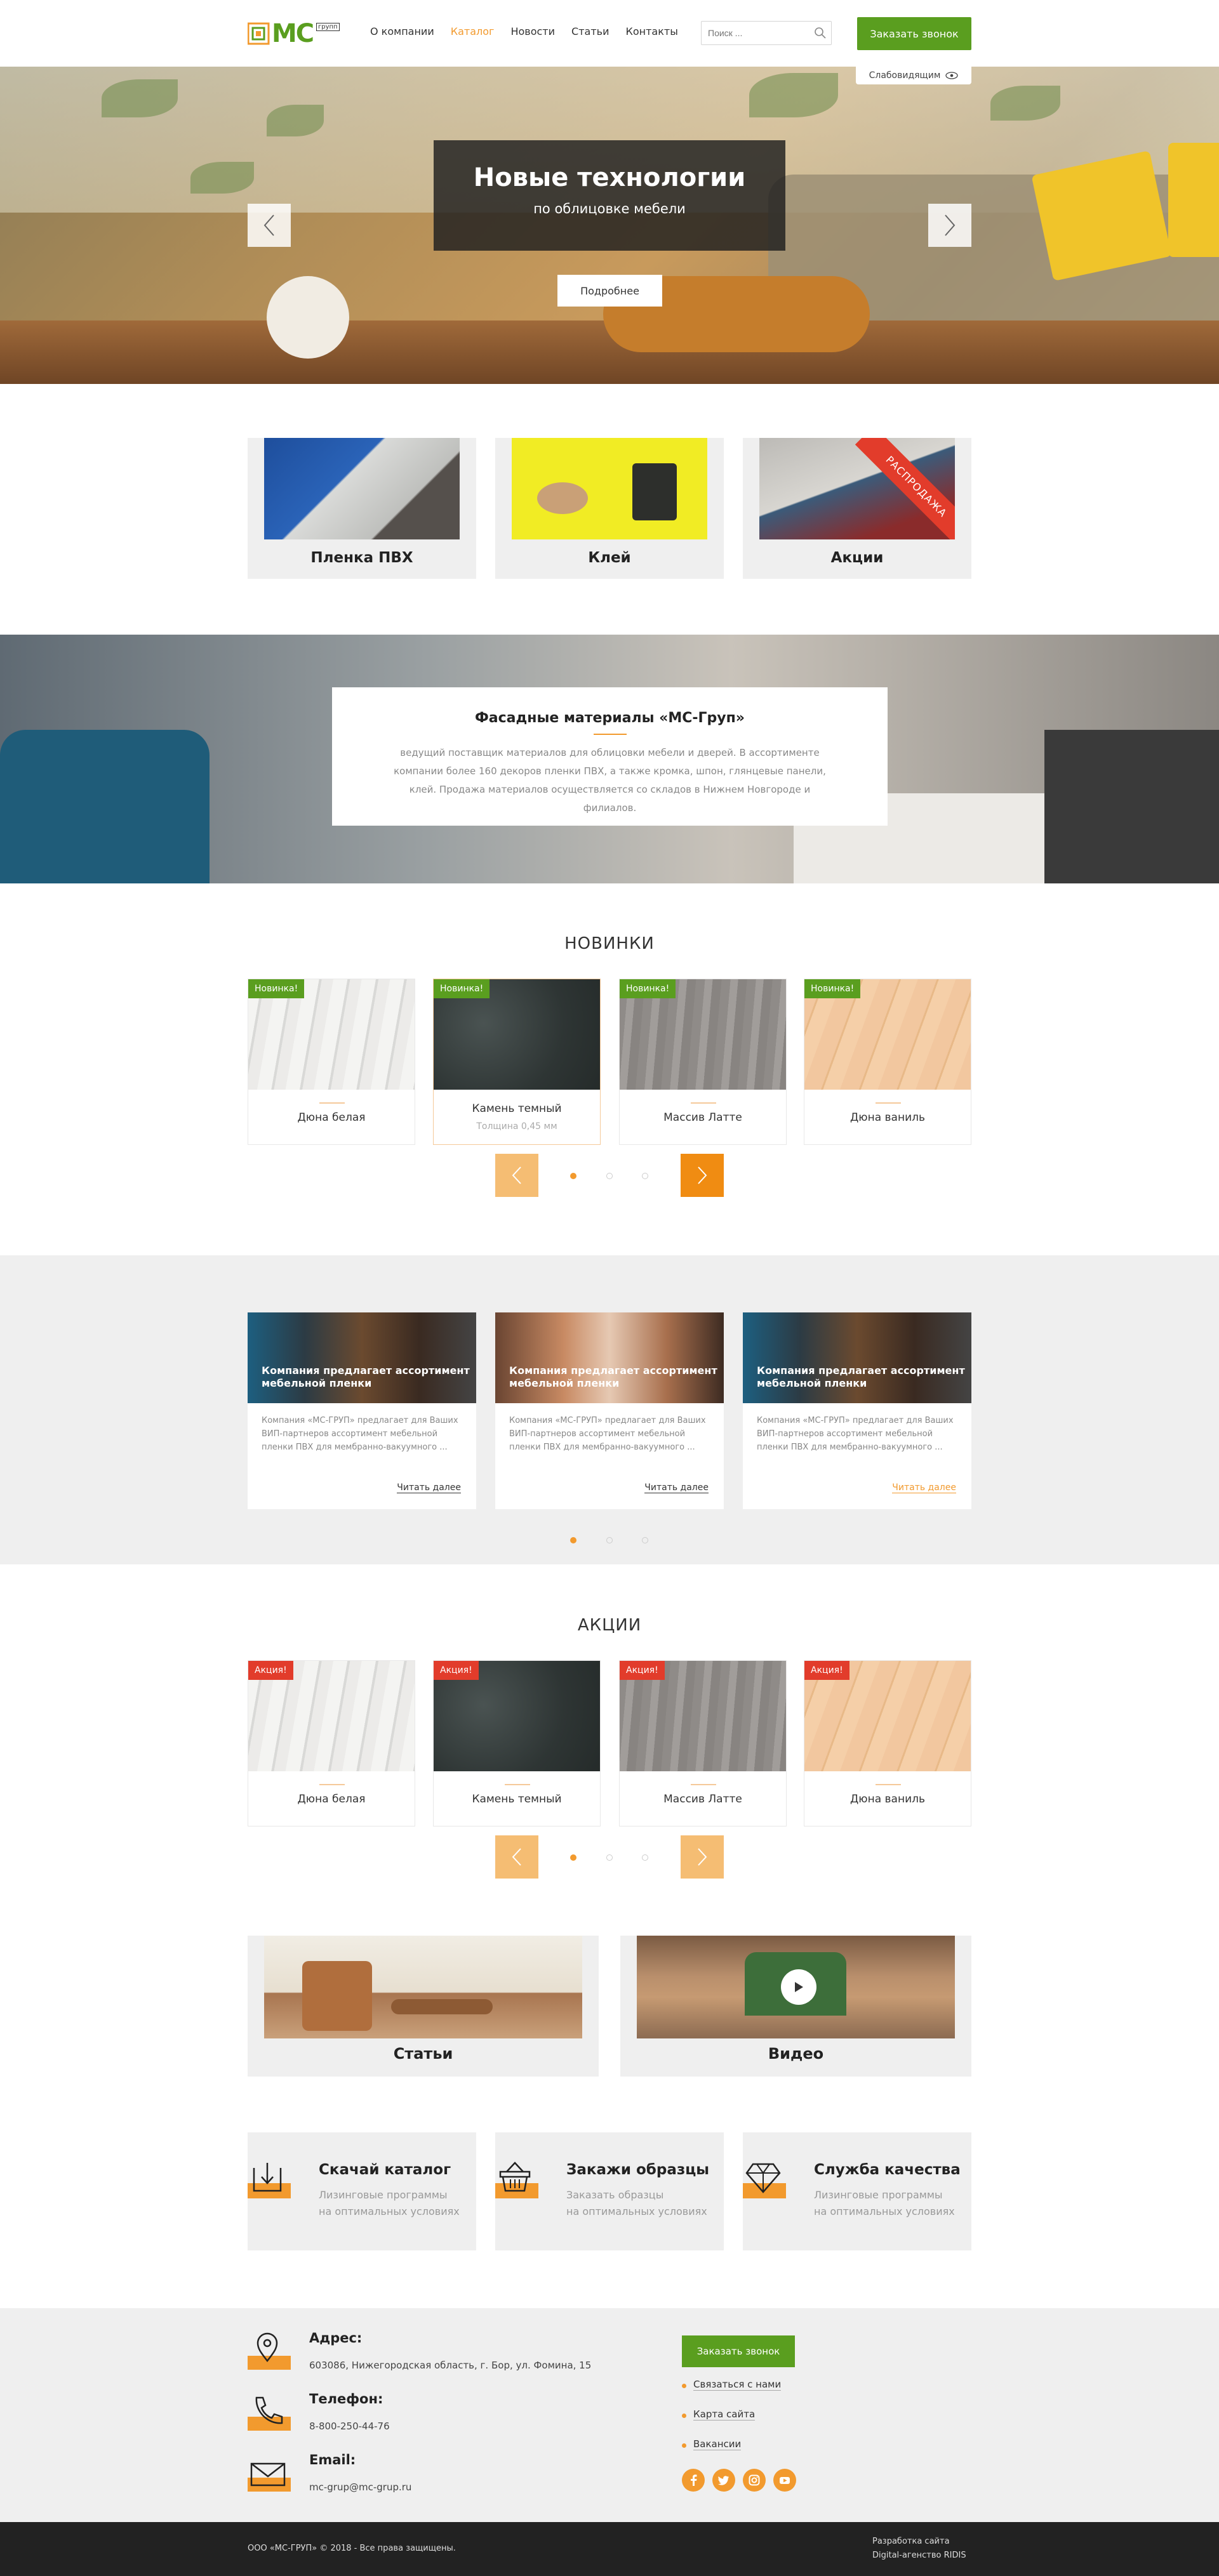  I want to click on low-vision-button: Слабовидящим, so click(913, 75).